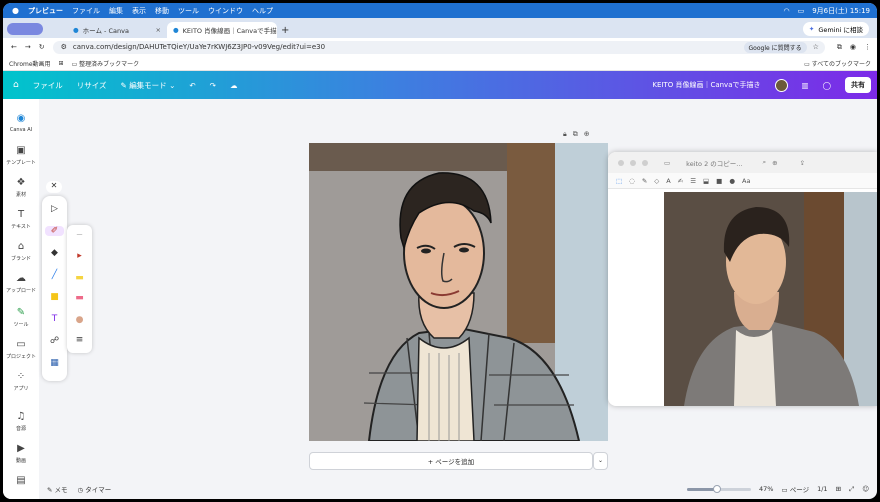 The width and height of the screenshot is (880, 502). Describe the element at coordinates (21, 349) in the screenshot. I see `sidebar-item-projects: ▭ プロジェクト` at that location.